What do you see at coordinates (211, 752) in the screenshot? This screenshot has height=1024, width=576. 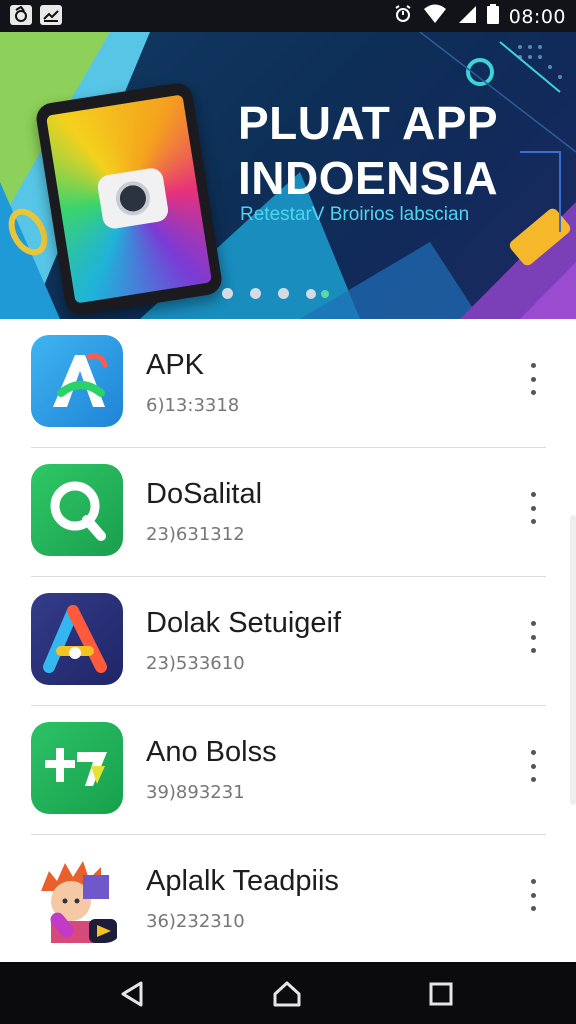 I see `app-name: Ano Bolss` at bounding box center [211, 752].